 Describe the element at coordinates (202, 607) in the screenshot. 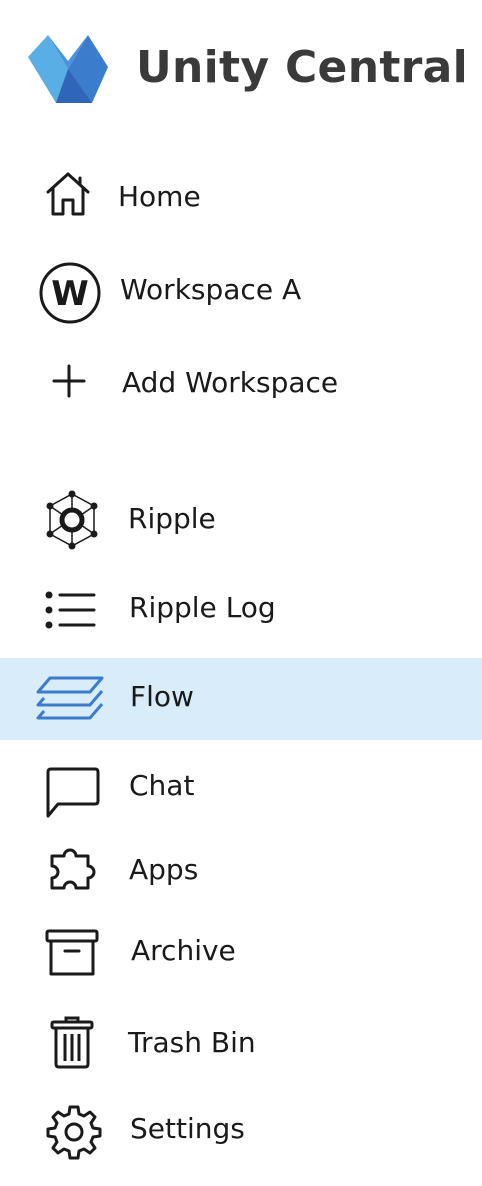

I see `sidebar-item-label: Ripple Log` at that location.